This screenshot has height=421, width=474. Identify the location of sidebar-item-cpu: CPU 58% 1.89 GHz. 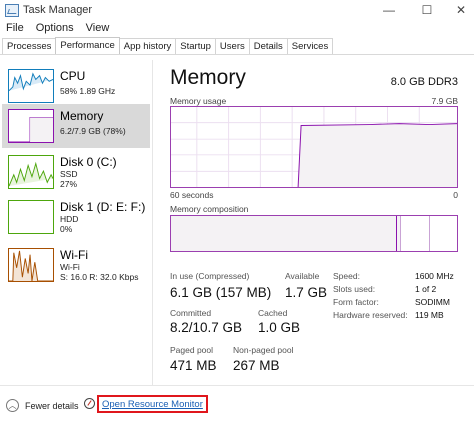
(76, 86).